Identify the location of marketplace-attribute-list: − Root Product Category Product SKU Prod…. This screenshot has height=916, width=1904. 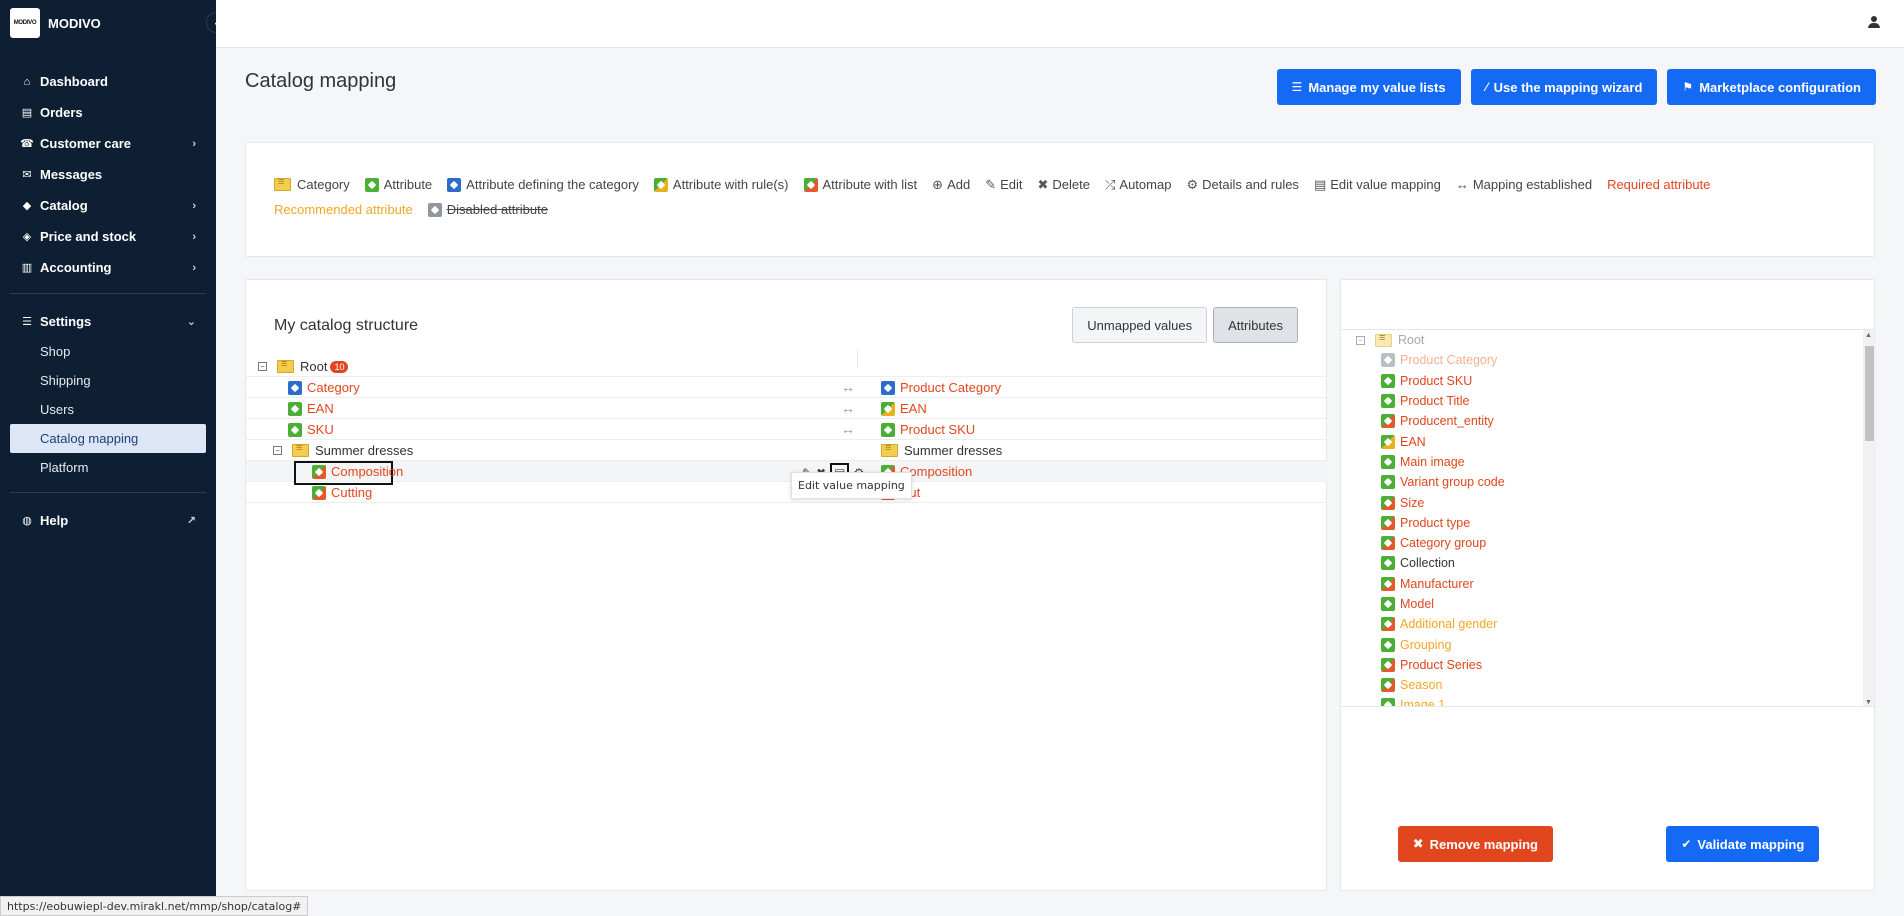
(1608, 518).